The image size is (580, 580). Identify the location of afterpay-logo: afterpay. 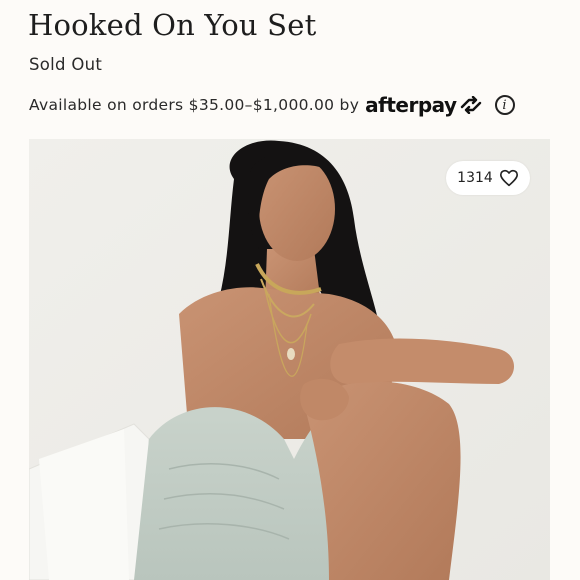
(423, 105).